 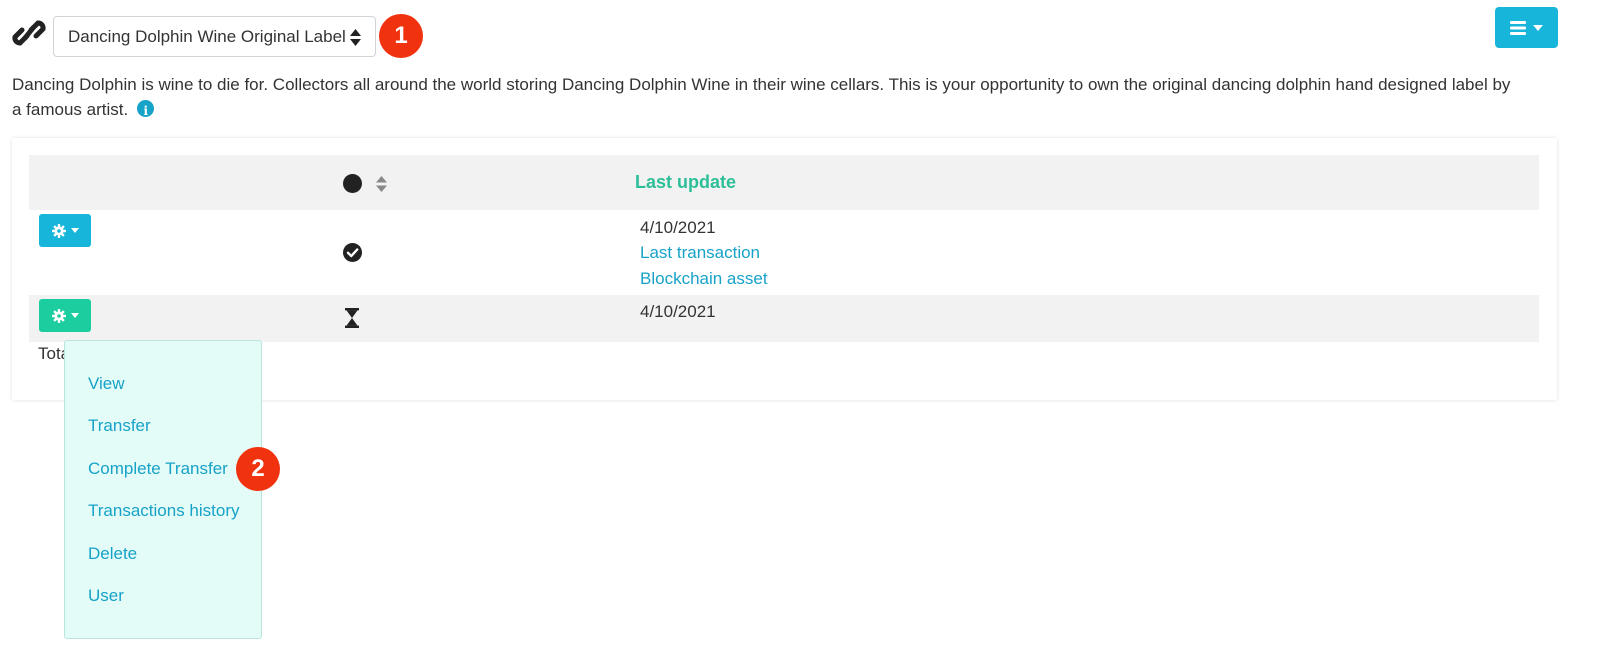 What do you see at coordinates (685, 182) in the screenshot?
I see `column-header-last-update: Last update` at bounding box center [685, 182].